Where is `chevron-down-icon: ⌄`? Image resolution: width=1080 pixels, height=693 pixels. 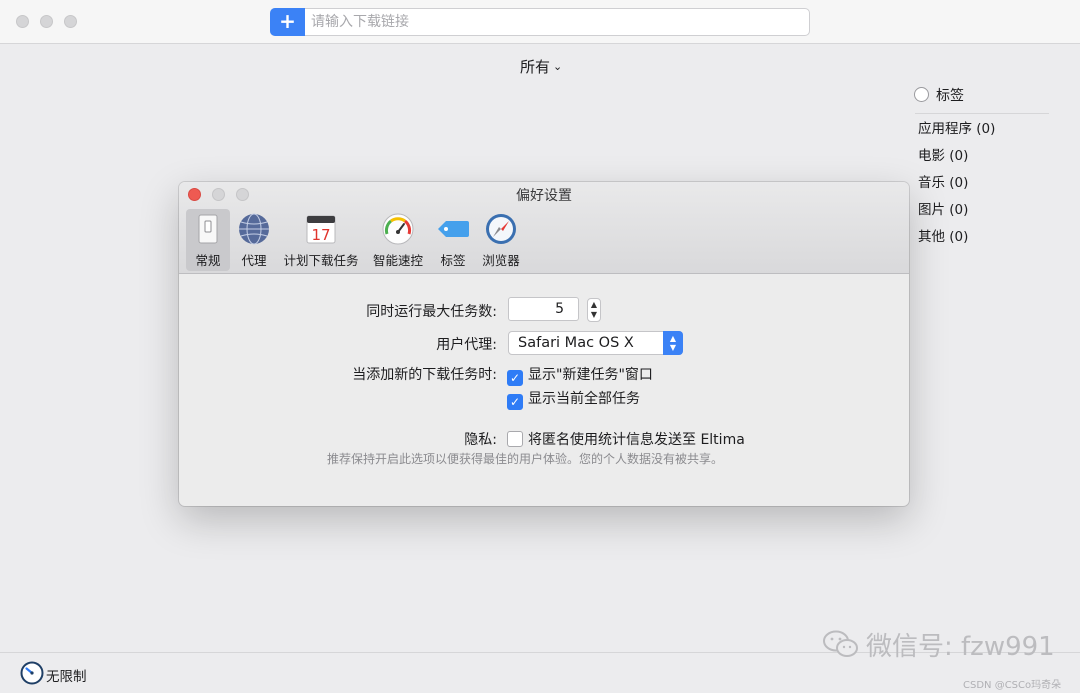
chevron-down-icon: ⌄ is located at coordinates (558, 66).